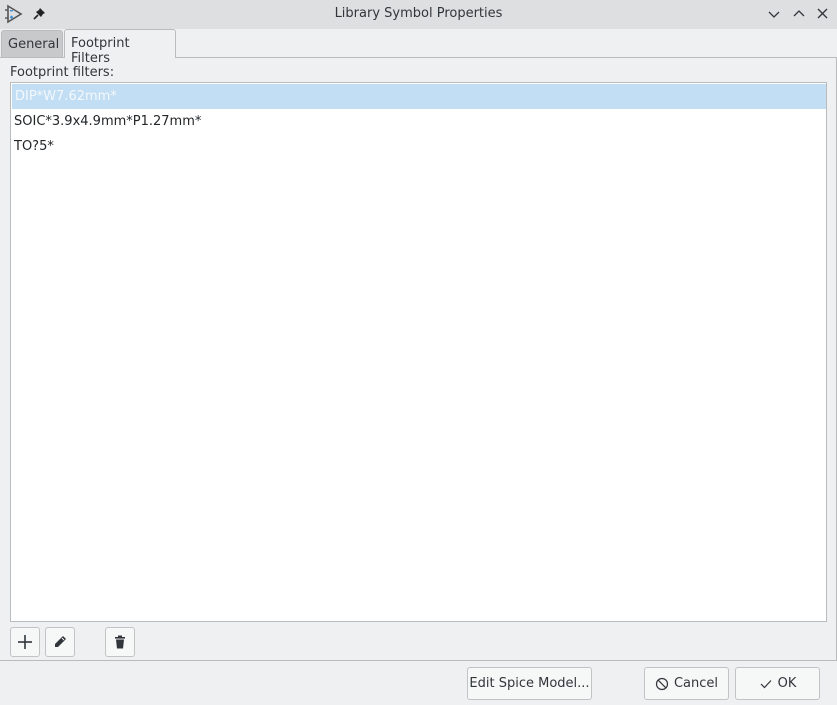 The image size is (837, 705). I want to click on tab-footprint-filters: Footprint Filters, so click(120, 47).